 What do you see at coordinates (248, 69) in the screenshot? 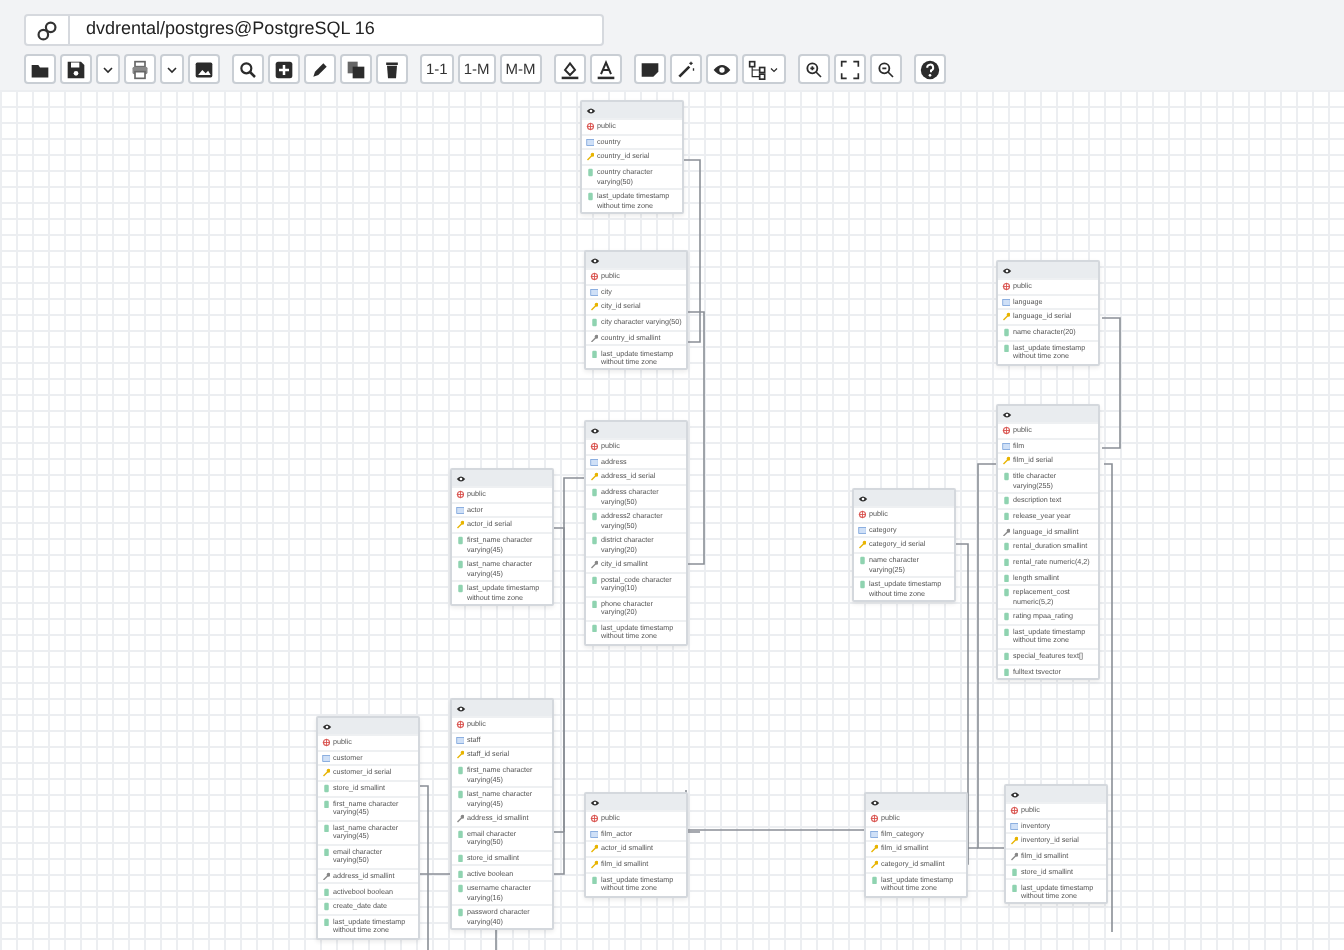
I see `search-button` at bounding box center [248, 69].